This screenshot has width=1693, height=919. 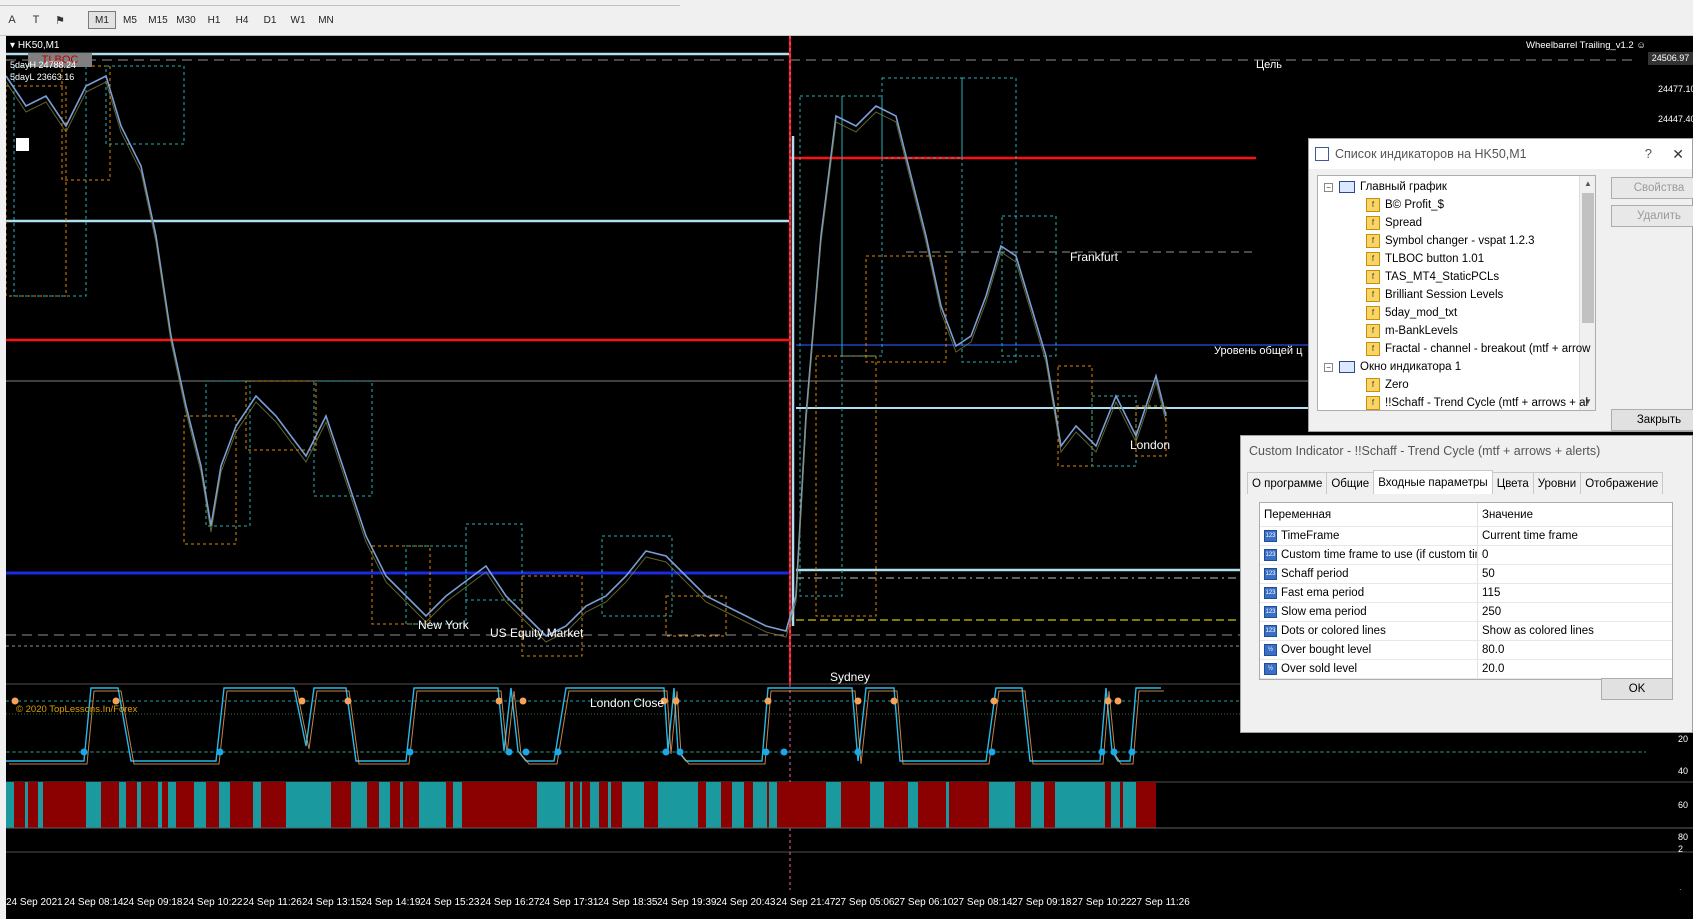 I want to click on tree-group: − Окно индикатора 1, so click(x=1392, y=367).